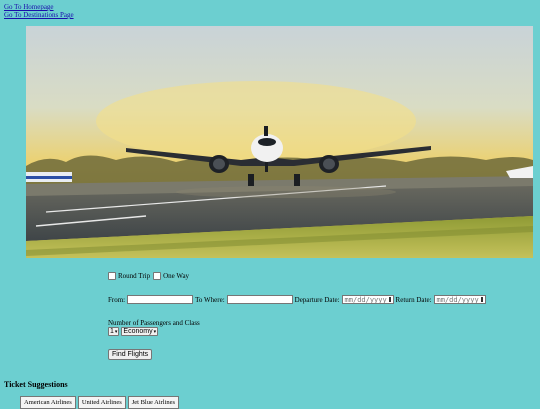 This screenshot has width=540, height=409. I want to click on class-value: Economy, so click(138, 331).